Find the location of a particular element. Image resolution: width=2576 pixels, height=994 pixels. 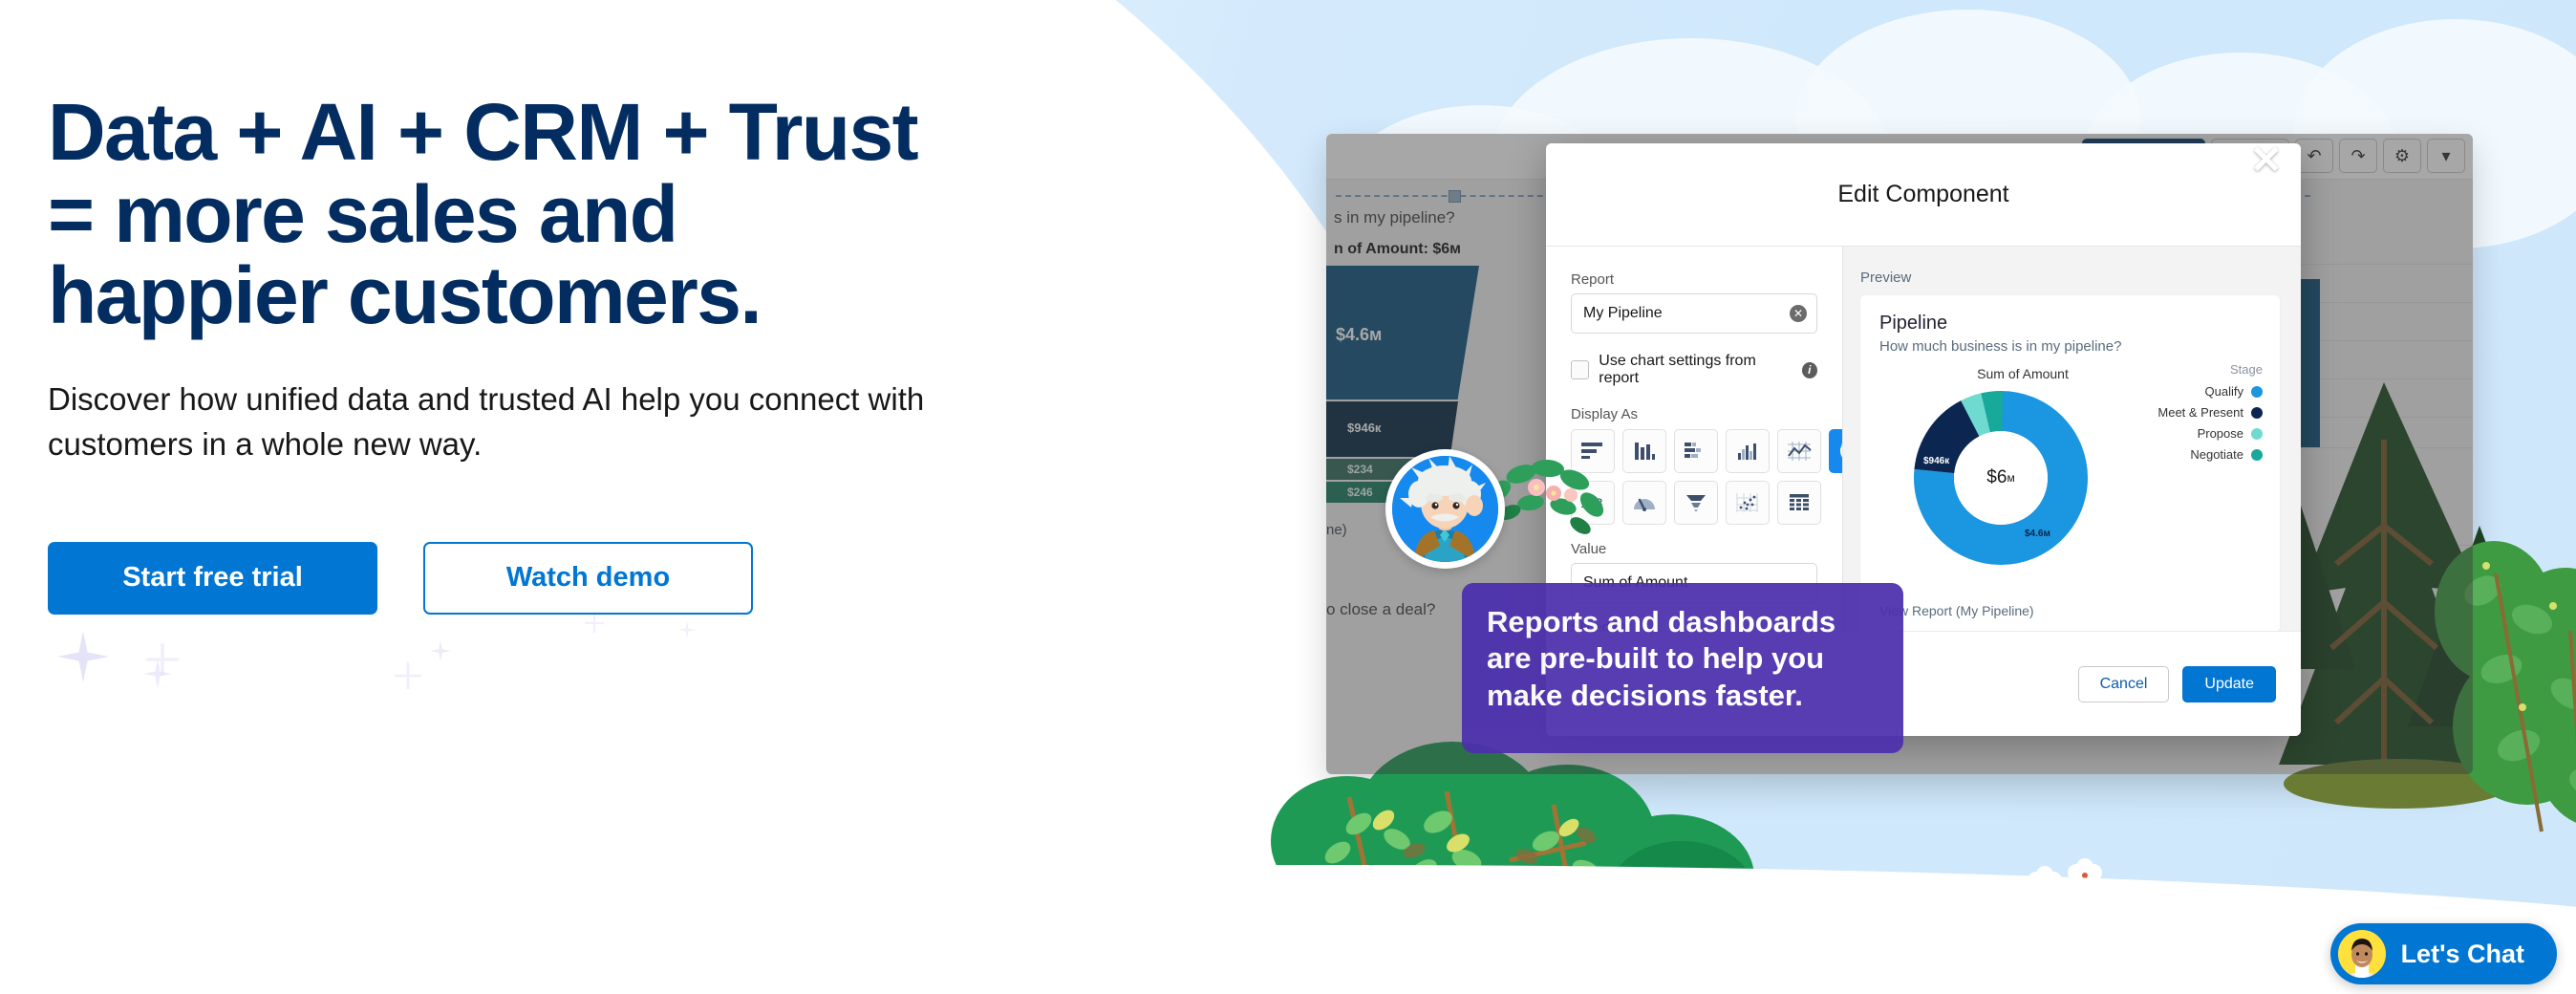

avatar is located at coordinates (1445, 509).